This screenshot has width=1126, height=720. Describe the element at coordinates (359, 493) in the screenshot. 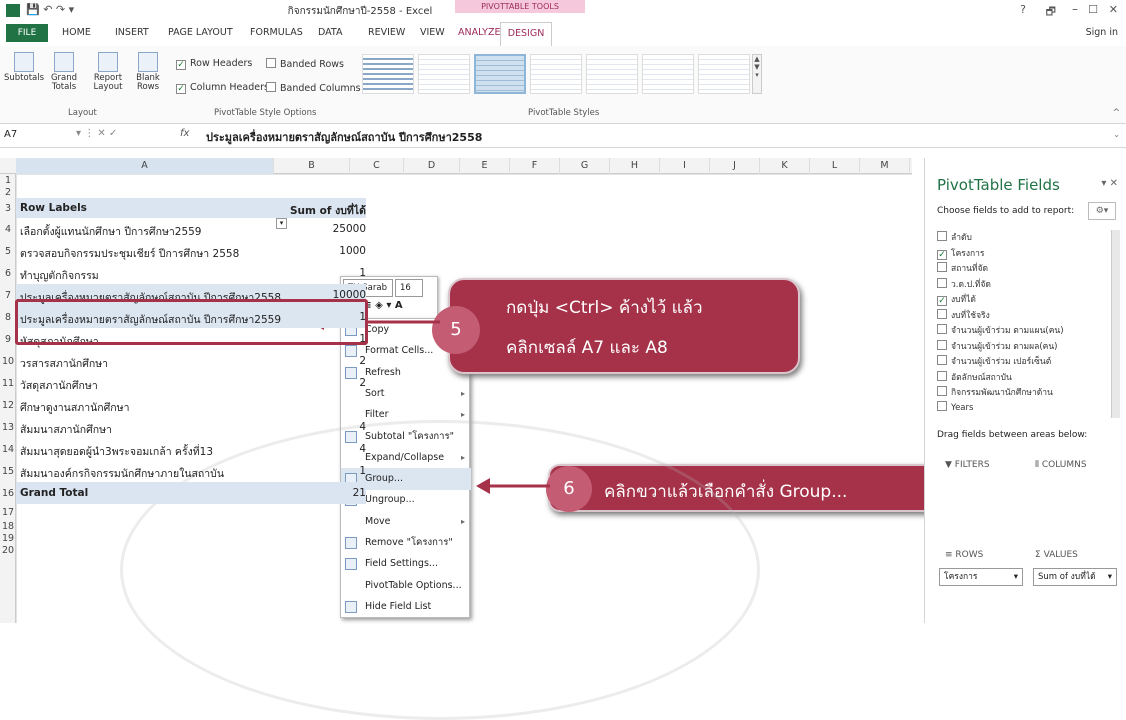

I see `pivot-value: 21` at that location.